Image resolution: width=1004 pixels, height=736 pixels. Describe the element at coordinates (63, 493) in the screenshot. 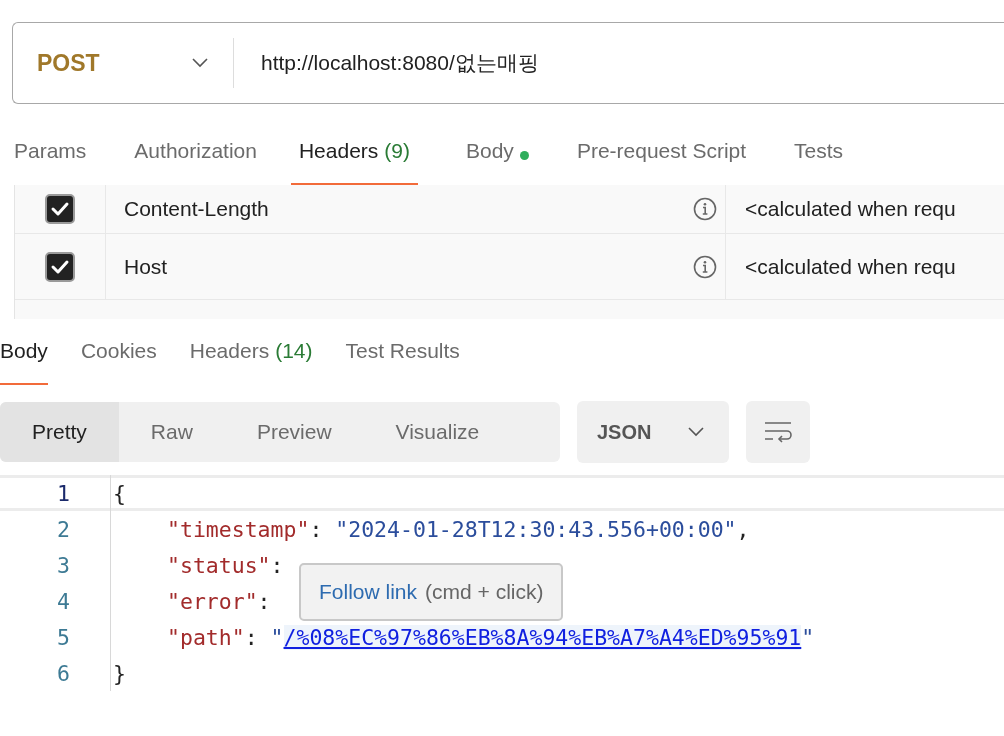

I see `line-number: 1` at that location.